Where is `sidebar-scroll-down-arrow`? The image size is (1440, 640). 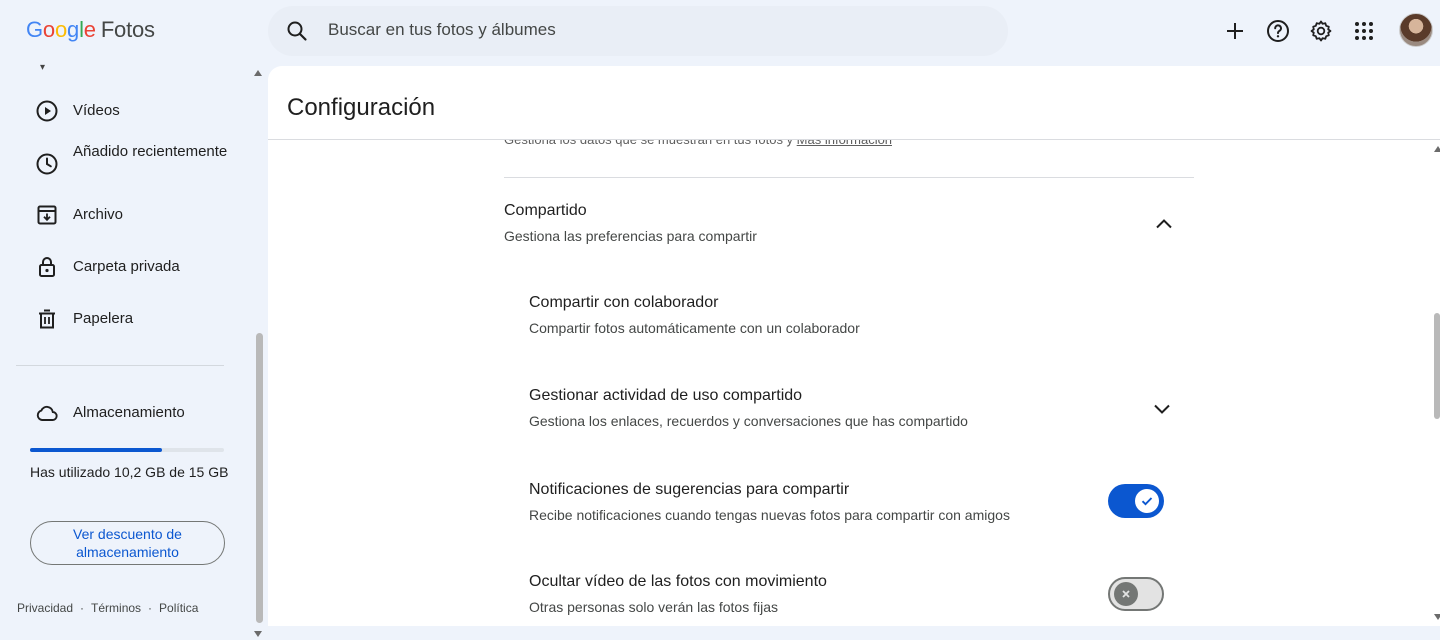
sidebar-scroll-down-arrow is located at coordinates (258, 634).